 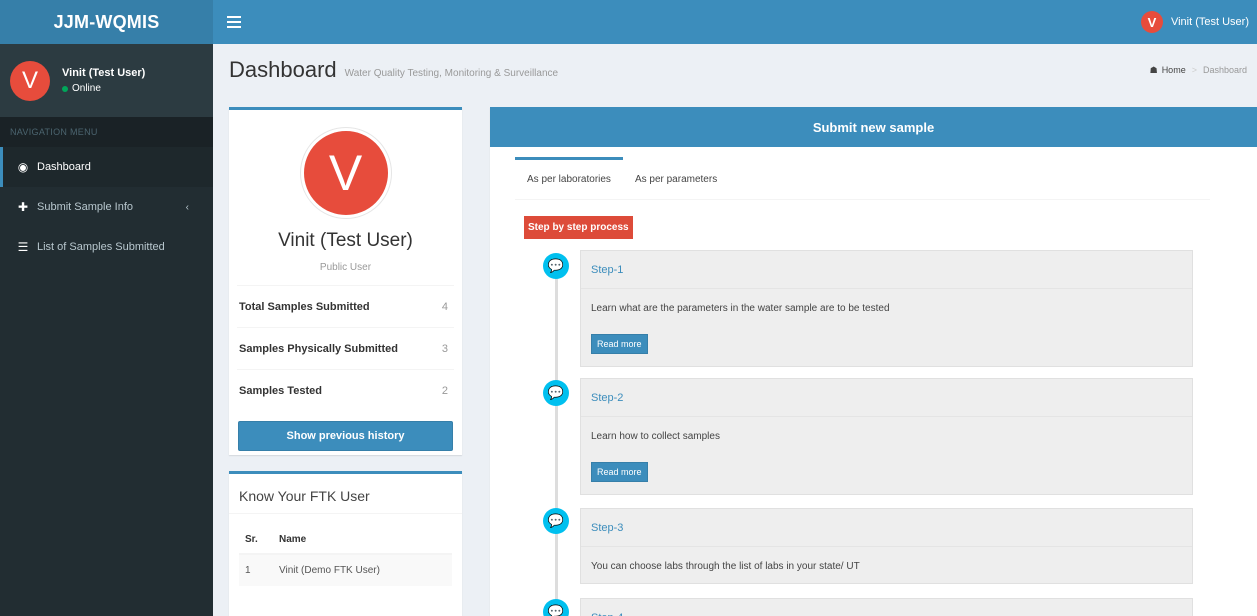 I want to click on timeline-item: Step-4, so click(x=886, y=607).